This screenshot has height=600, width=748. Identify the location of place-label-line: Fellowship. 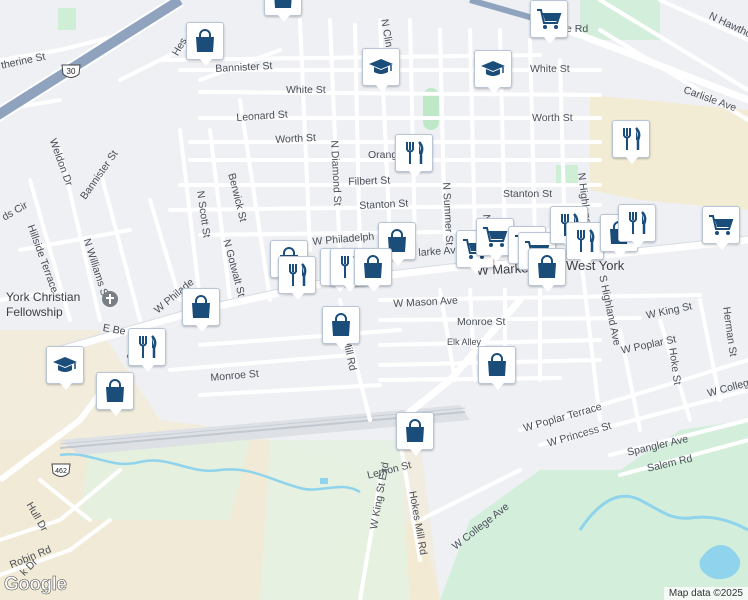
(34, 312).